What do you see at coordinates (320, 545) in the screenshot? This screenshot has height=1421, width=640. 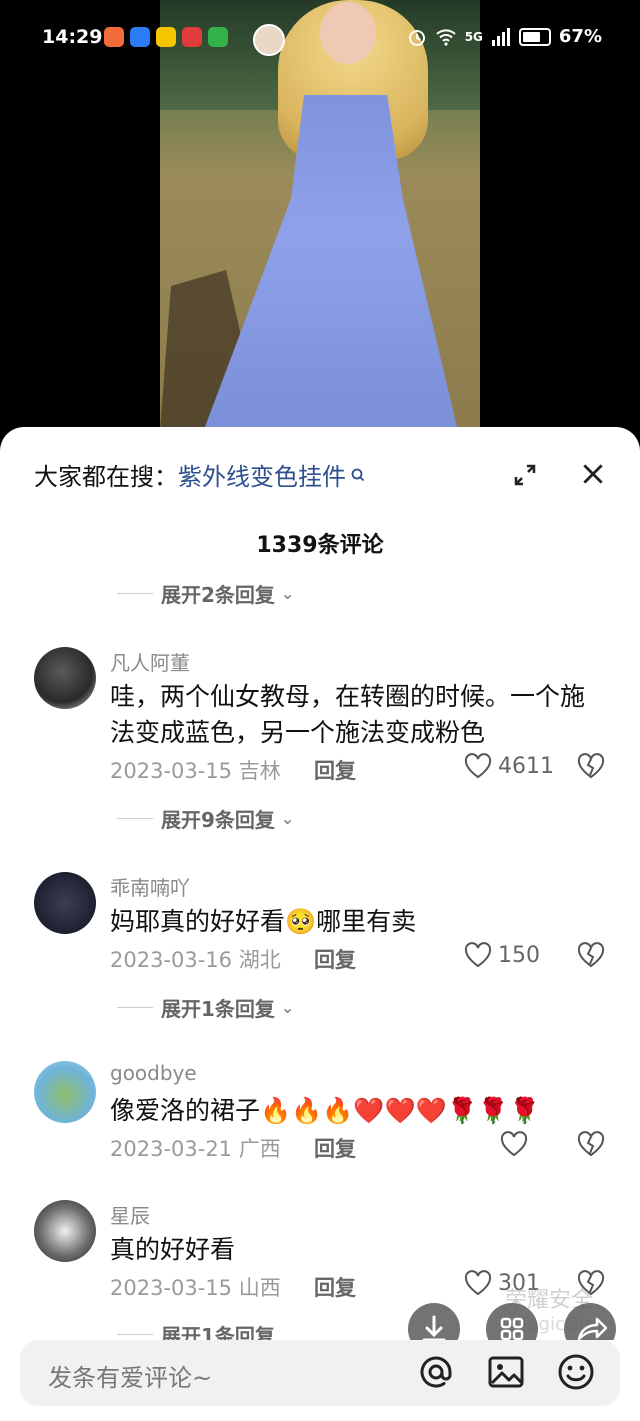 I see `comments-count: 1339条评论` at bounding box center [320, 545].